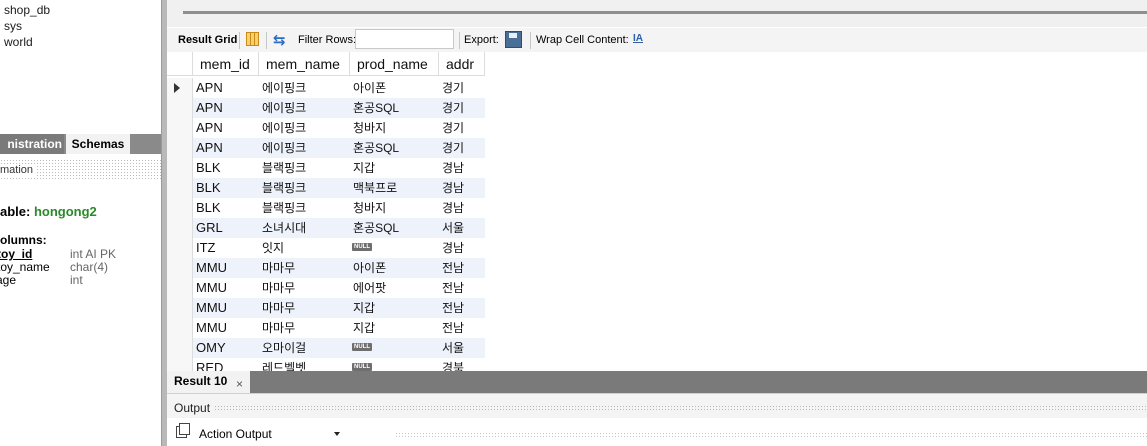 Image resolution: width=1147 pixels, height=446 pixels. Describe the element at coordinates (183, 430) in the screenshot. I see `copy-icon` at that location.